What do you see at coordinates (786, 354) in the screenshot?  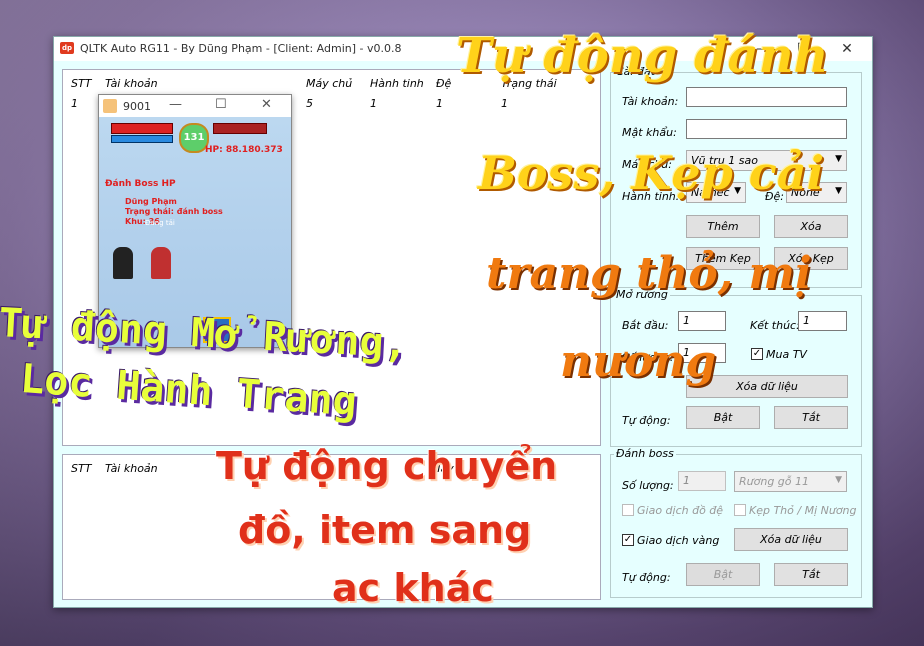 I see `buy-tv-label: Mua TV` at bounding box center [786, 354].